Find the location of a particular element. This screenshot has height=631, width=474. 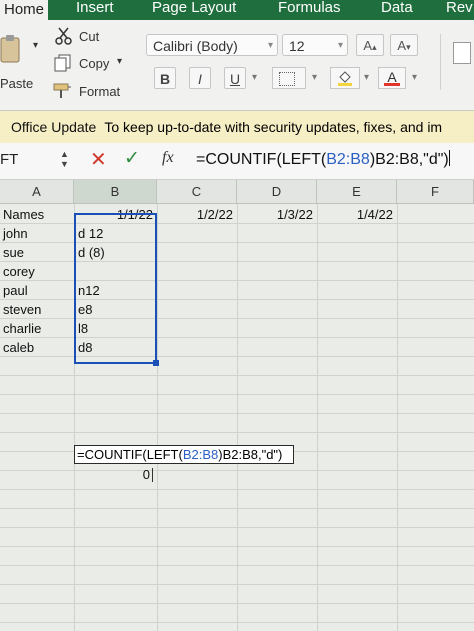

editing-cell-b15: =COUNTIF(LEFT(B2:B8)B2:B8,"d") is located at coordinates (184, 454).